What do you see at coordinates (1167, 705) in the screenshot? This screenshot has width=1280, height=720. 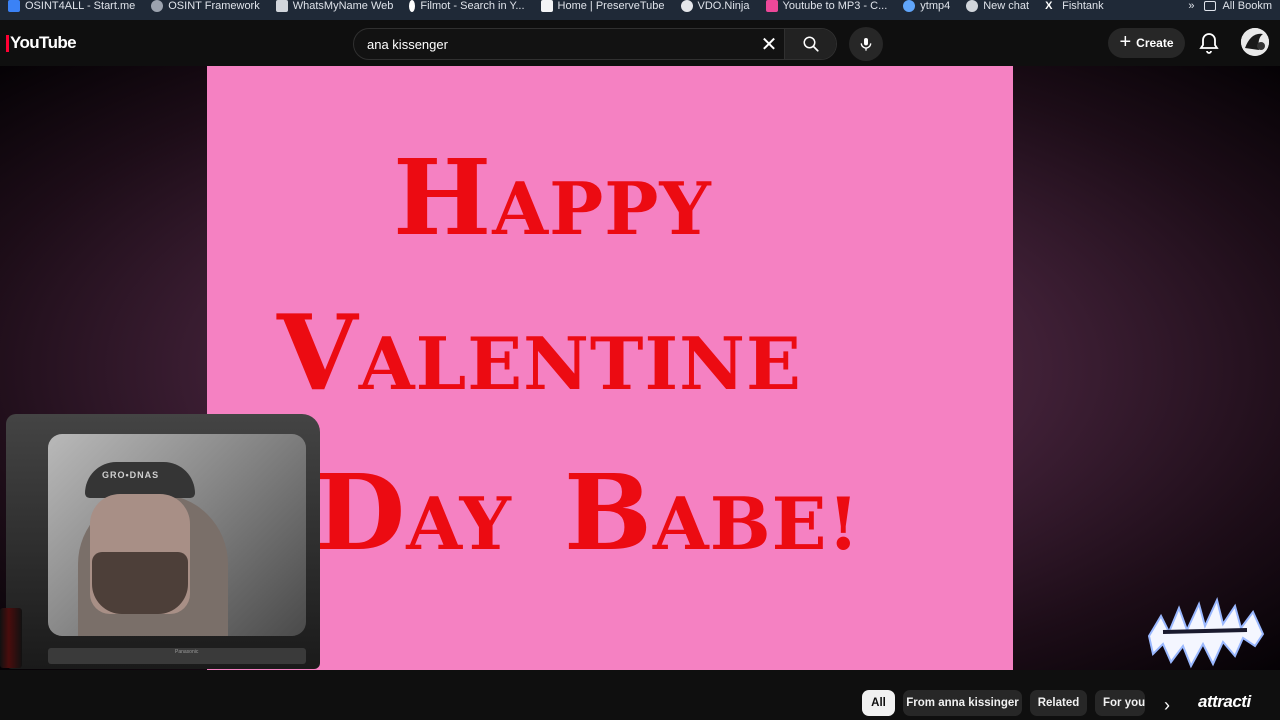 I see `chevron-right-icon: ›` at bounding box center [1167, 705].